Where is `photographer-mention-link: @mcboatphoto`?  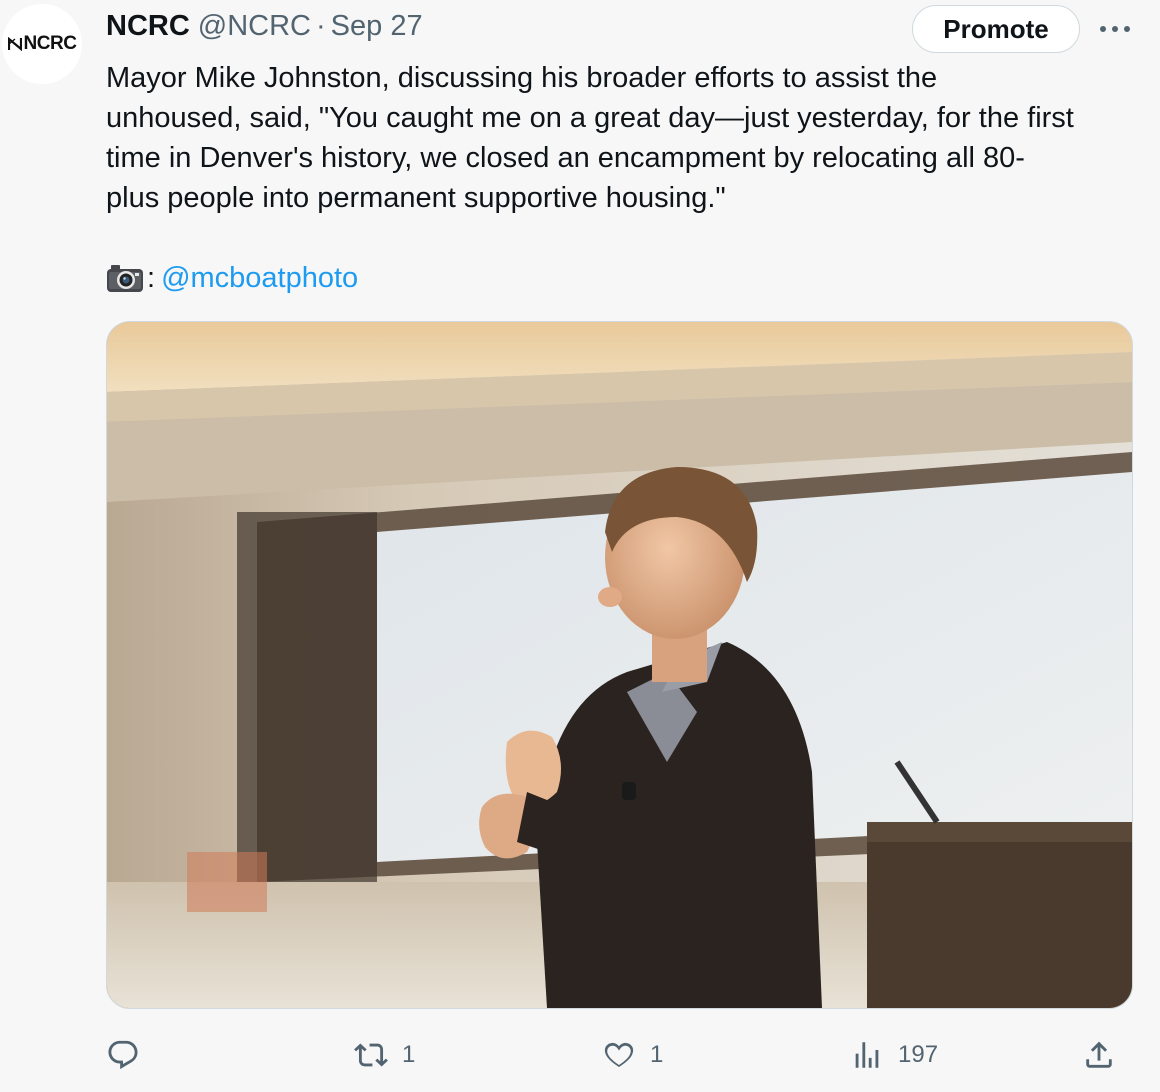 photographer-mention-link: @mcboatphoto is located at coordinates (259, 278).